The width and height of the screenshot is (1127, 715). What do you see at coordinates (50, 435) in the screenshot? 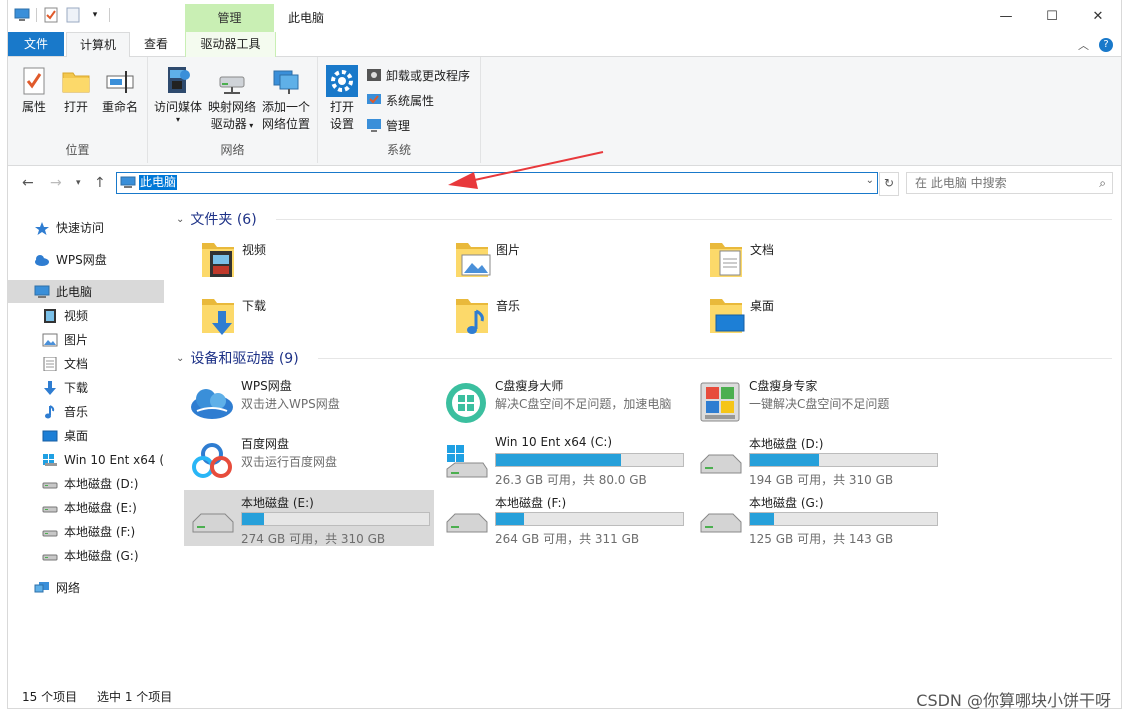
I see `desktop-icon` at bounding box center [50, 435].